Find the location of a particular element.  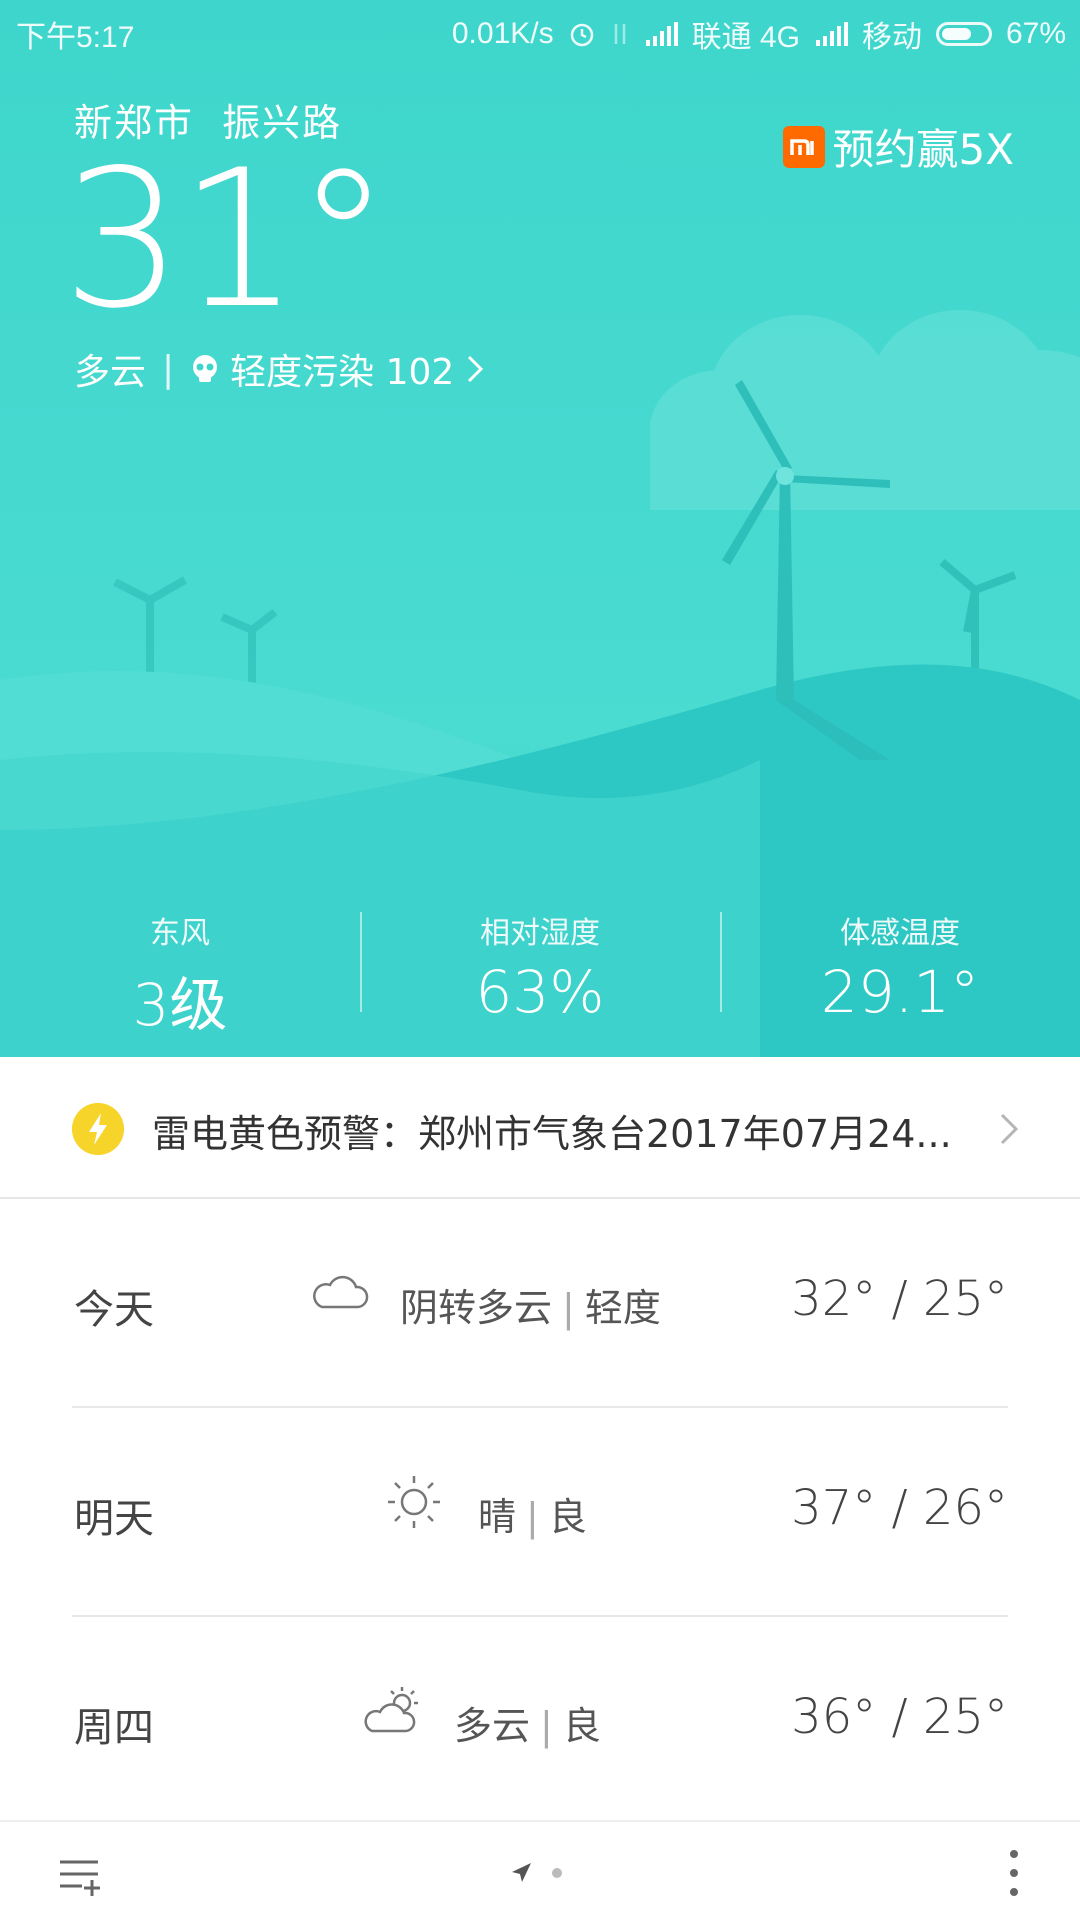

metric-humidity: 相对湿度 63% is located at coordinates (540, 965).